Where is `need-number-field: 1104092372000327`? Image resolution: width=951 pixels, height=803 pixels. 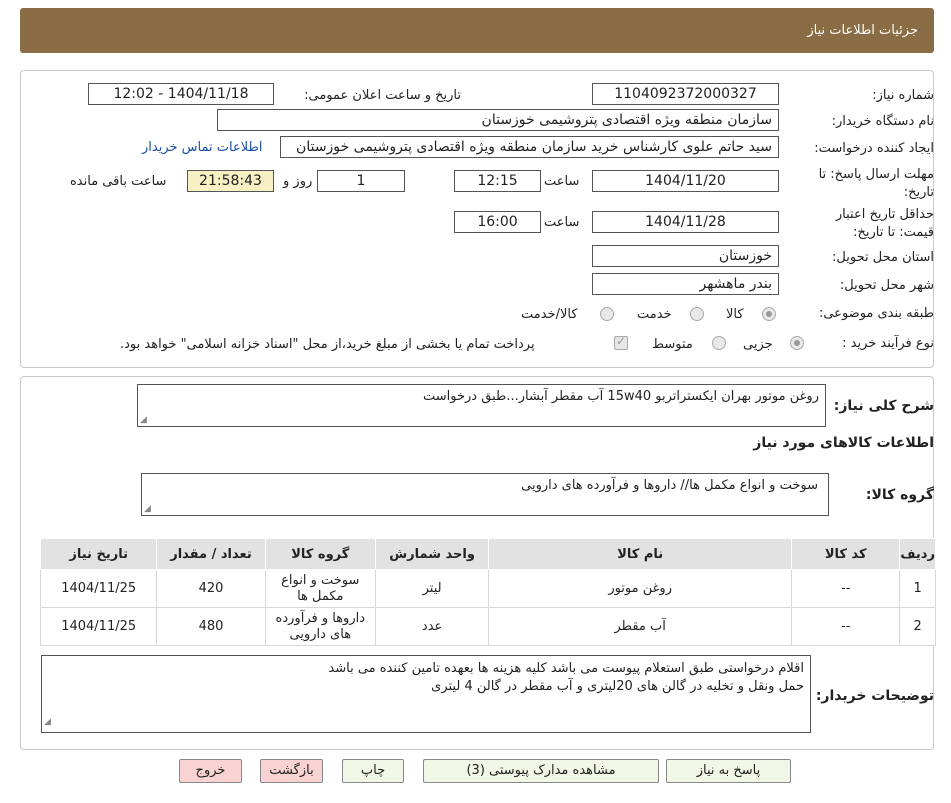
need-number-field: 1104092372000327 is located at coordinates (685, 94).